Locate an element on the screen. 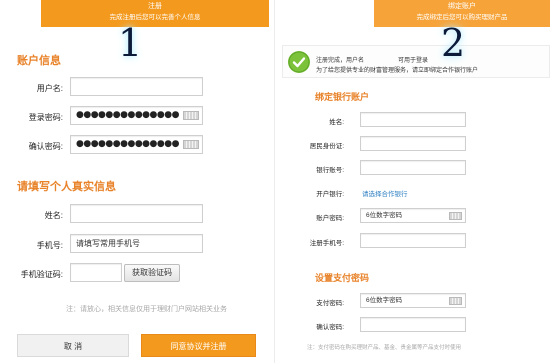 This screenshot has width=550, height=363. account-password-placeholder: 6位数字密码 is located at coordinates (384, 215).